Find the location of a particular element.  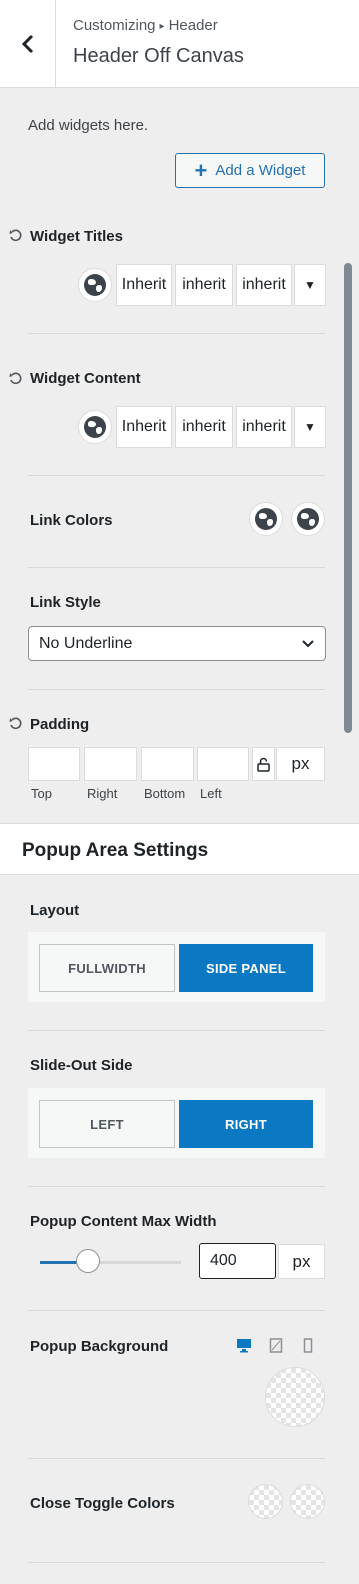

add-widget-button: + Add a Widget is located at coordinates (250, 170).